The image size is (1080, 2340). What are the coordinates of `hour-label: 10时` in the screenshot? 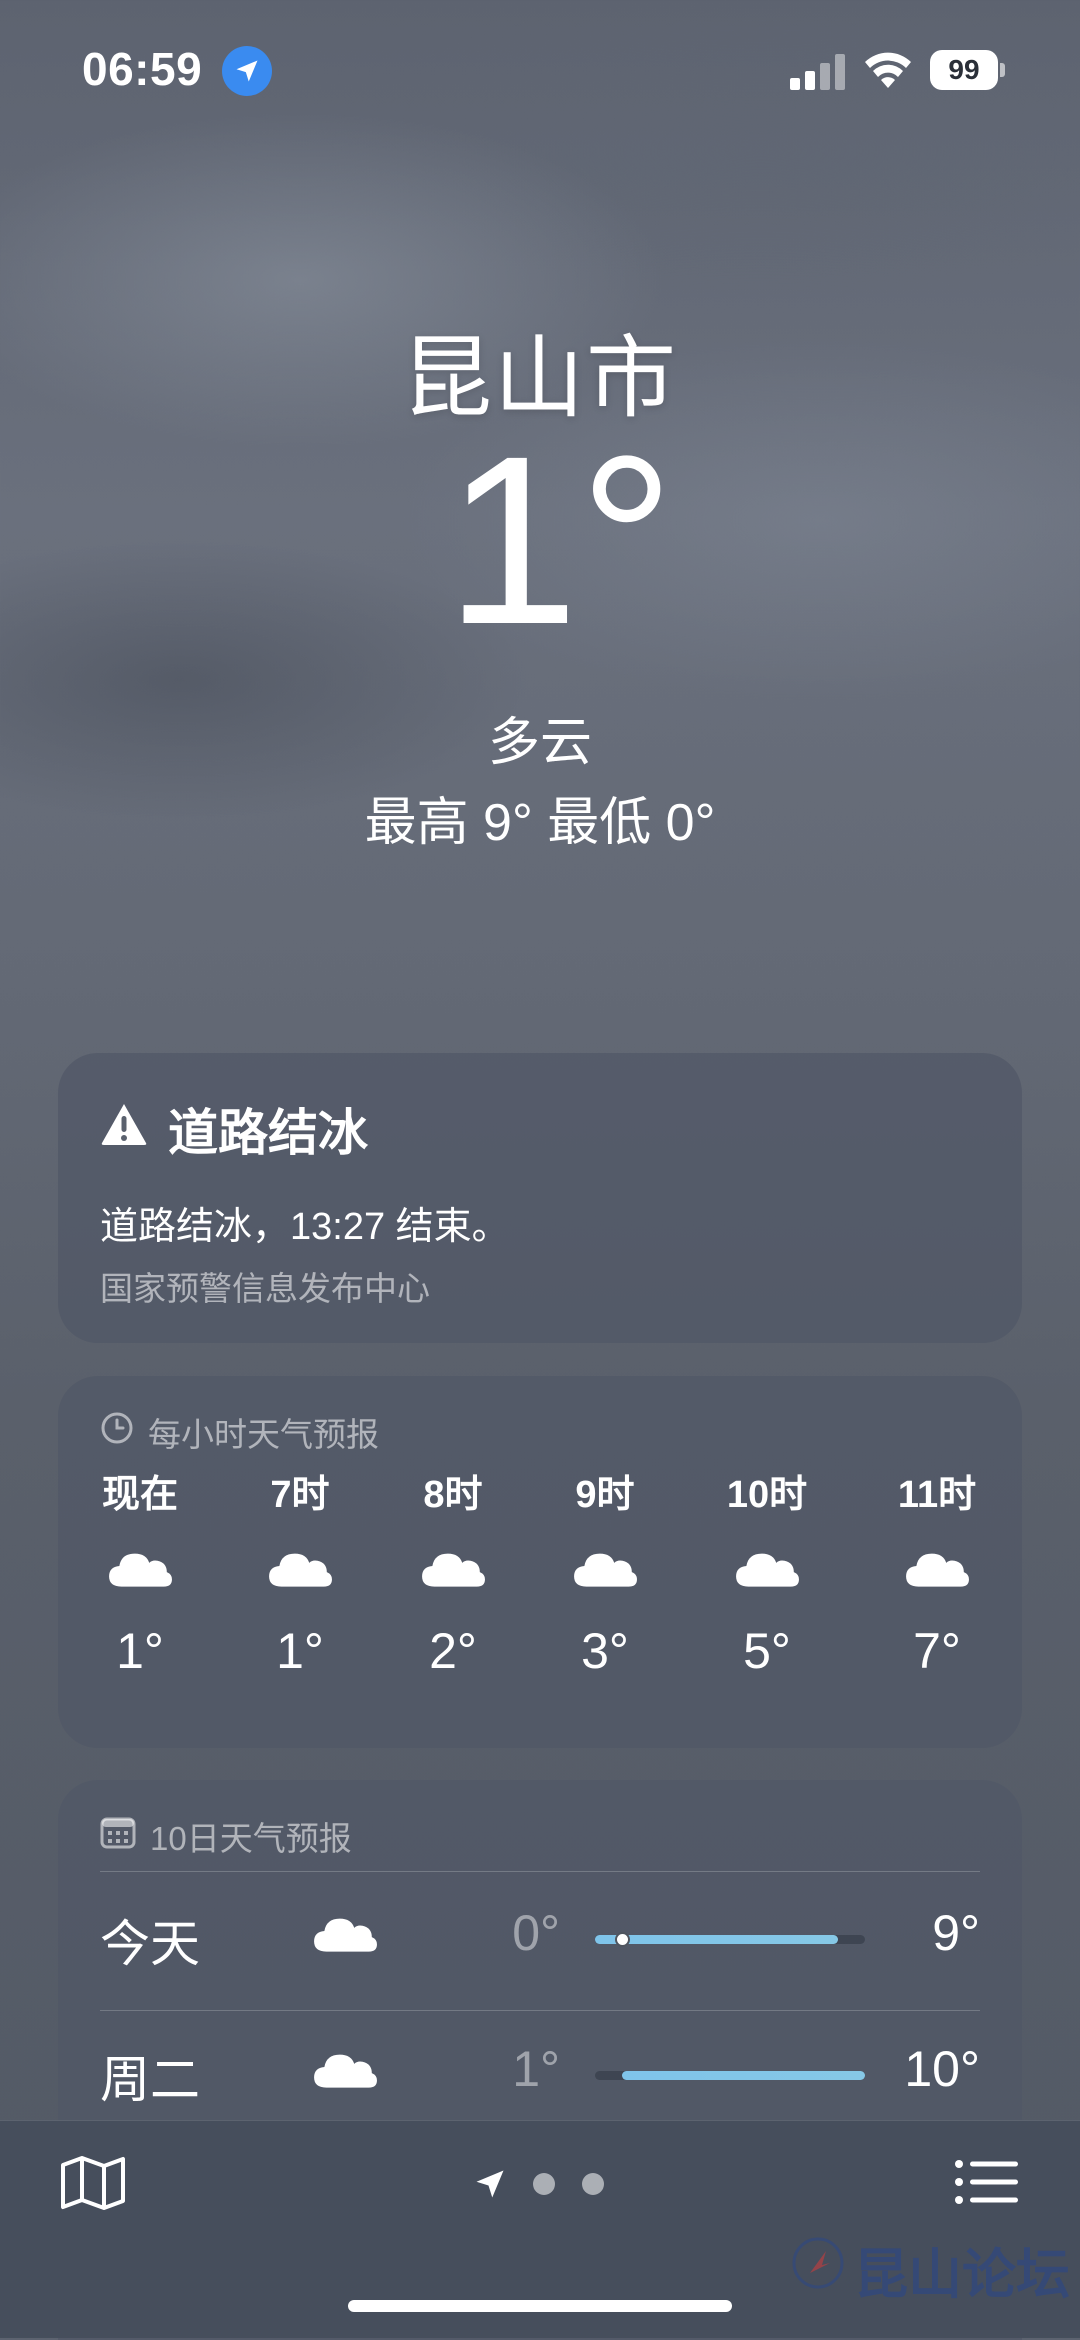 It's located at (767, 1495).